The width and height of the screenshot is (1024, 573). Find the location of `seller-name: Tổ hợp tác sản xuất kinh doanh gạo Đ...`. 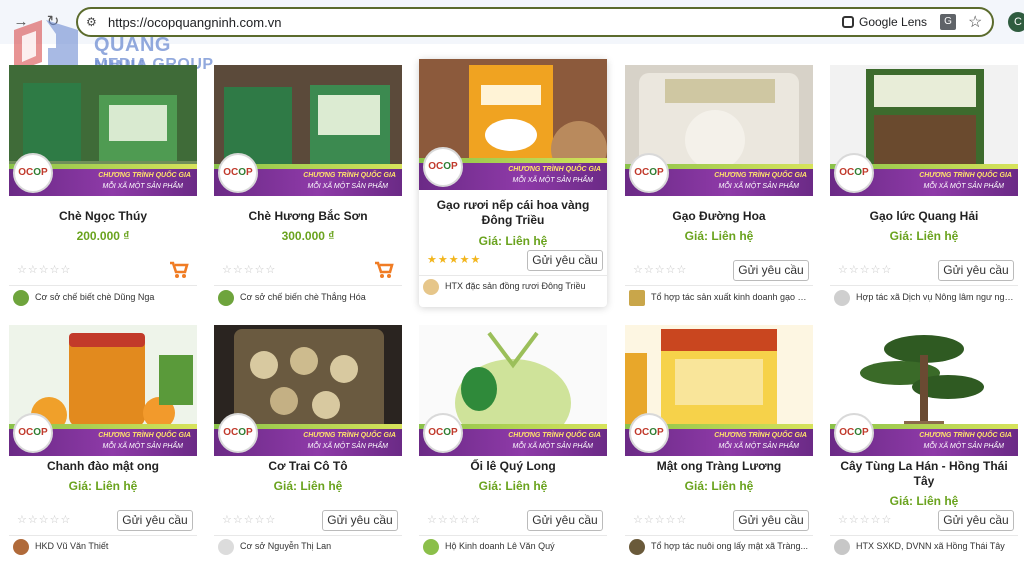

seller-name: Tổ hợp tác sản xuất kinh doanh gạo Đ... is located at coordinates (731, 297).